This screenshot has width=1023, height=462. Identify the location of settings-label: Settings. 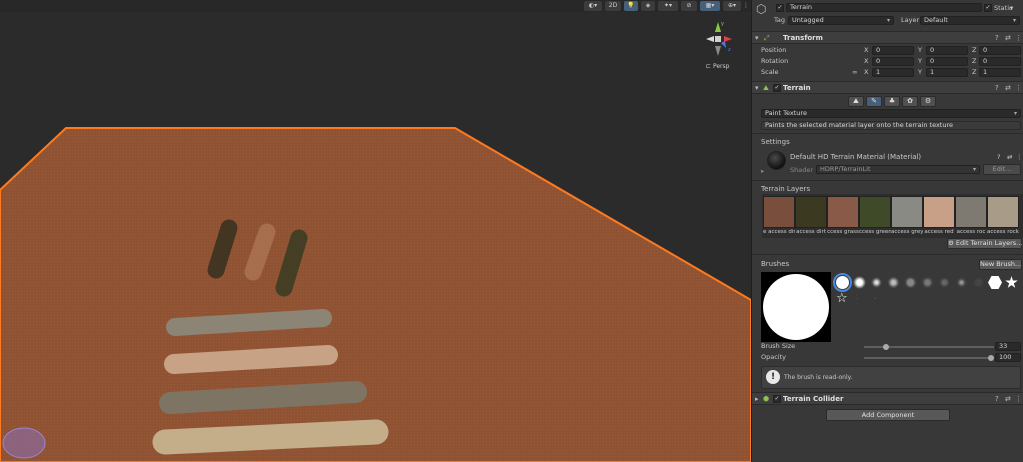
(775, 142).